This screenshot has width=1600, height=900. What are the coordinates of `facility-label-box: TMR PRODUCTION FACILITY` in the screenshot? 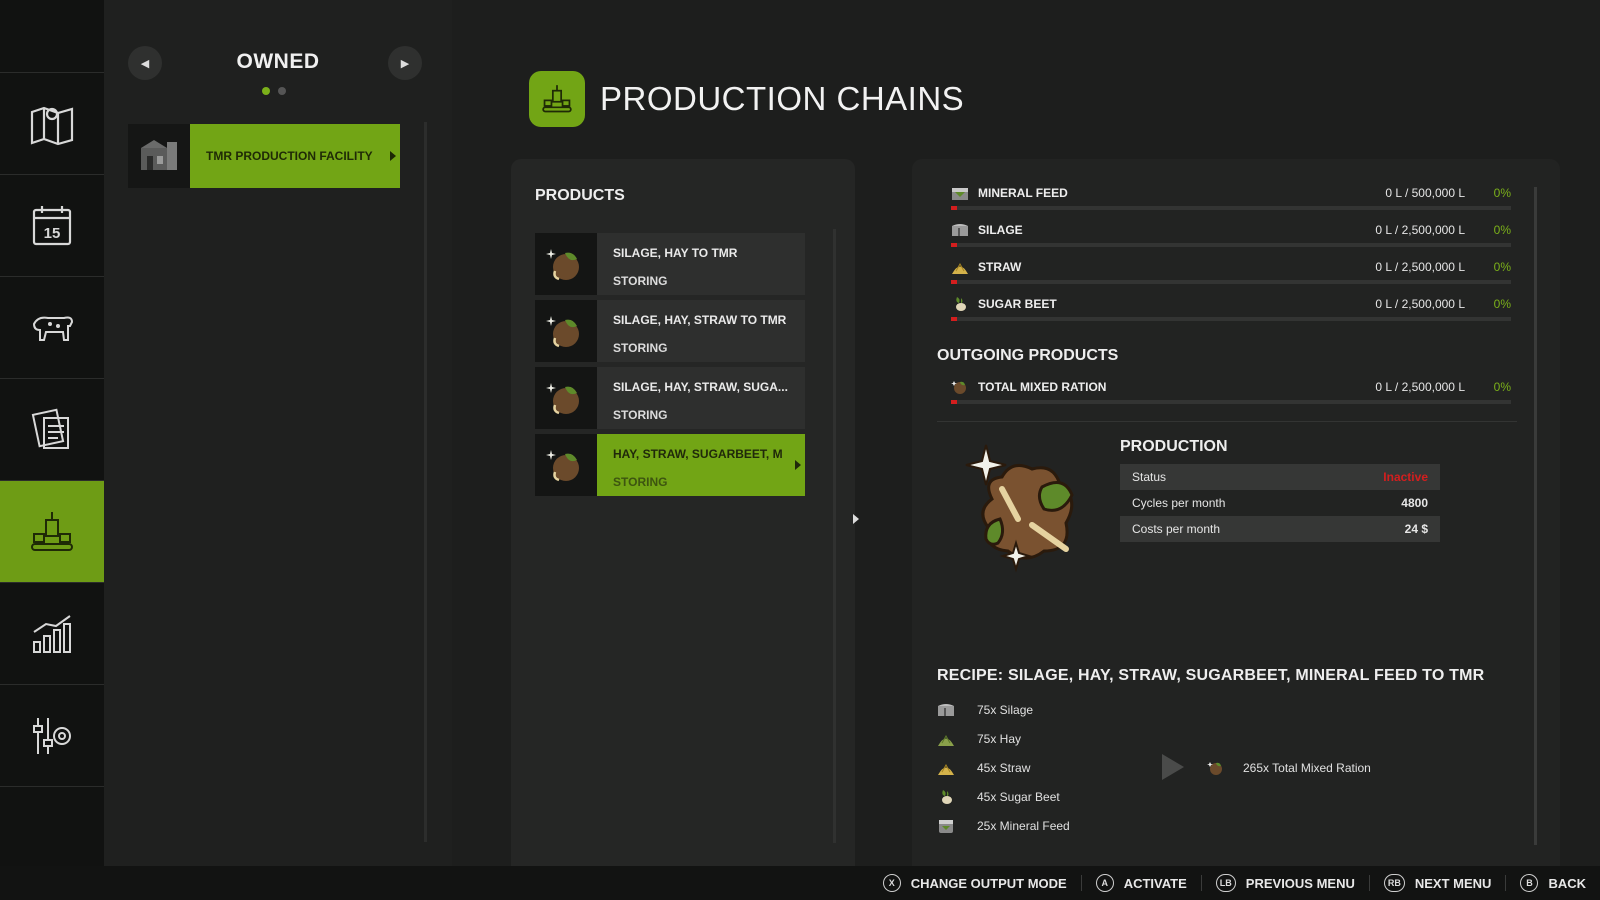 It's located at (295, 156).